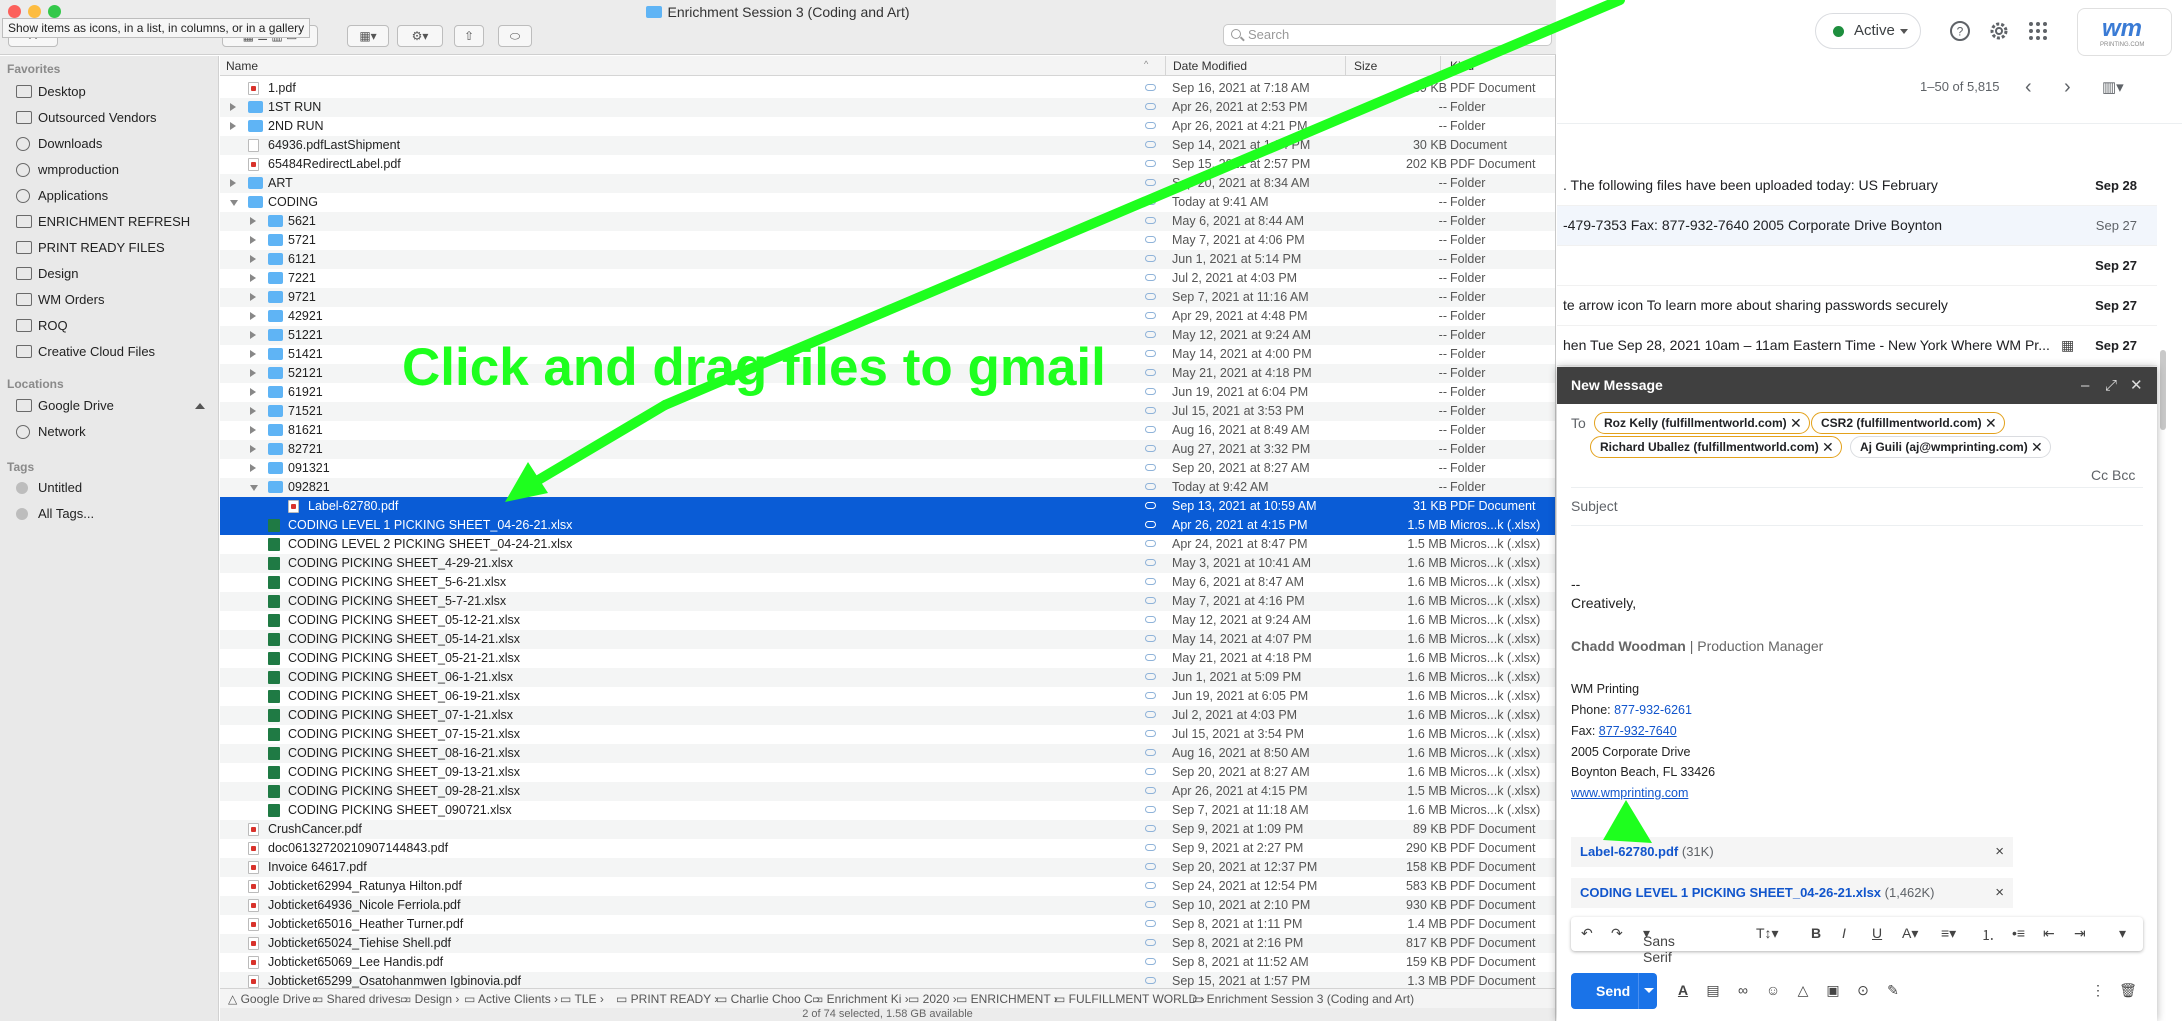 The height and width of the screenshot is (1021, 2182). I want to click on more-formatting-icon: ▾, so click(2122, 933).